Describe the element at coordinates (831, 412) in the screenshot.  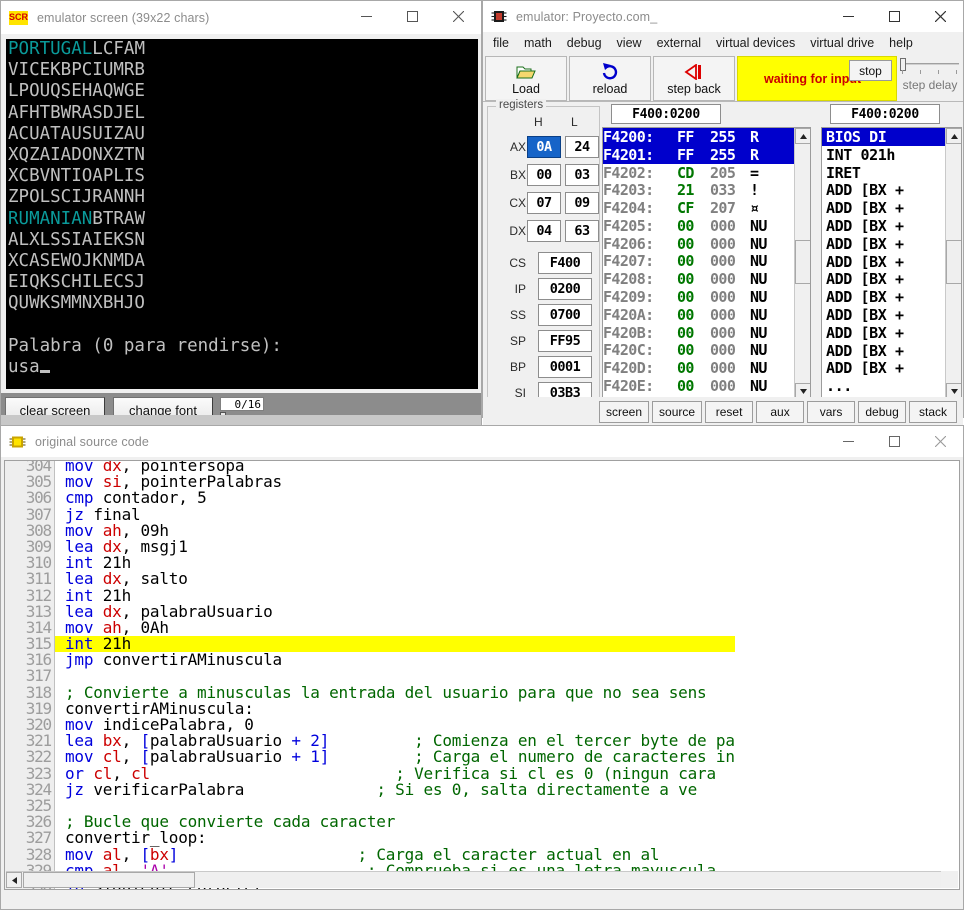
I see `vars-button: vars` at that location.